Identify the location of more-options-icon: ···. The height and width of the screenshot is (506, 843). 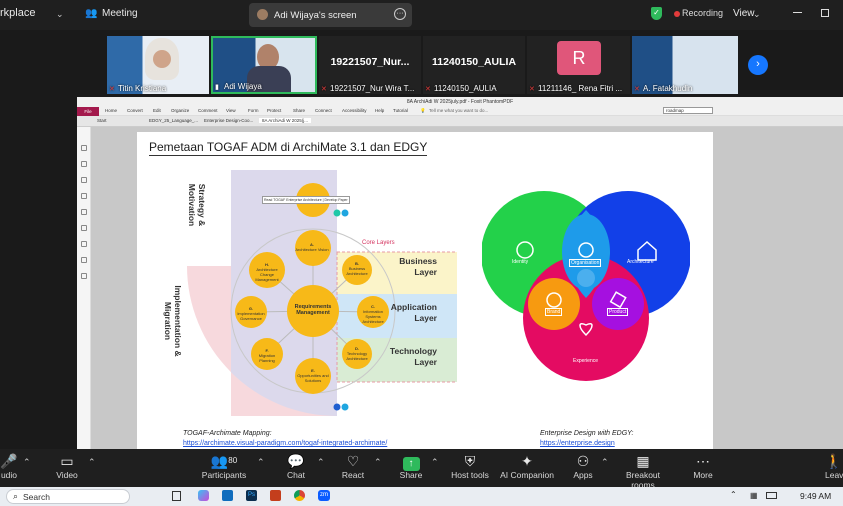
(400, 14).